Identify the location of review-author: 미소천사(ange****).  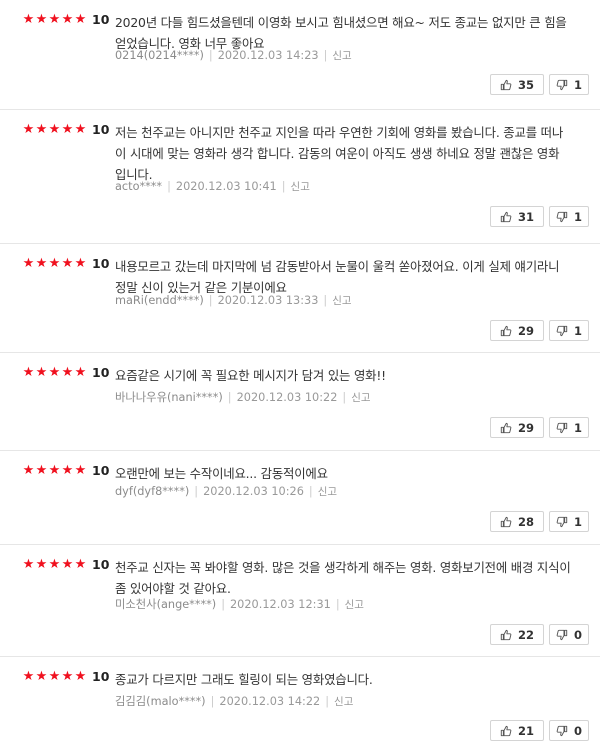
(165, 604).